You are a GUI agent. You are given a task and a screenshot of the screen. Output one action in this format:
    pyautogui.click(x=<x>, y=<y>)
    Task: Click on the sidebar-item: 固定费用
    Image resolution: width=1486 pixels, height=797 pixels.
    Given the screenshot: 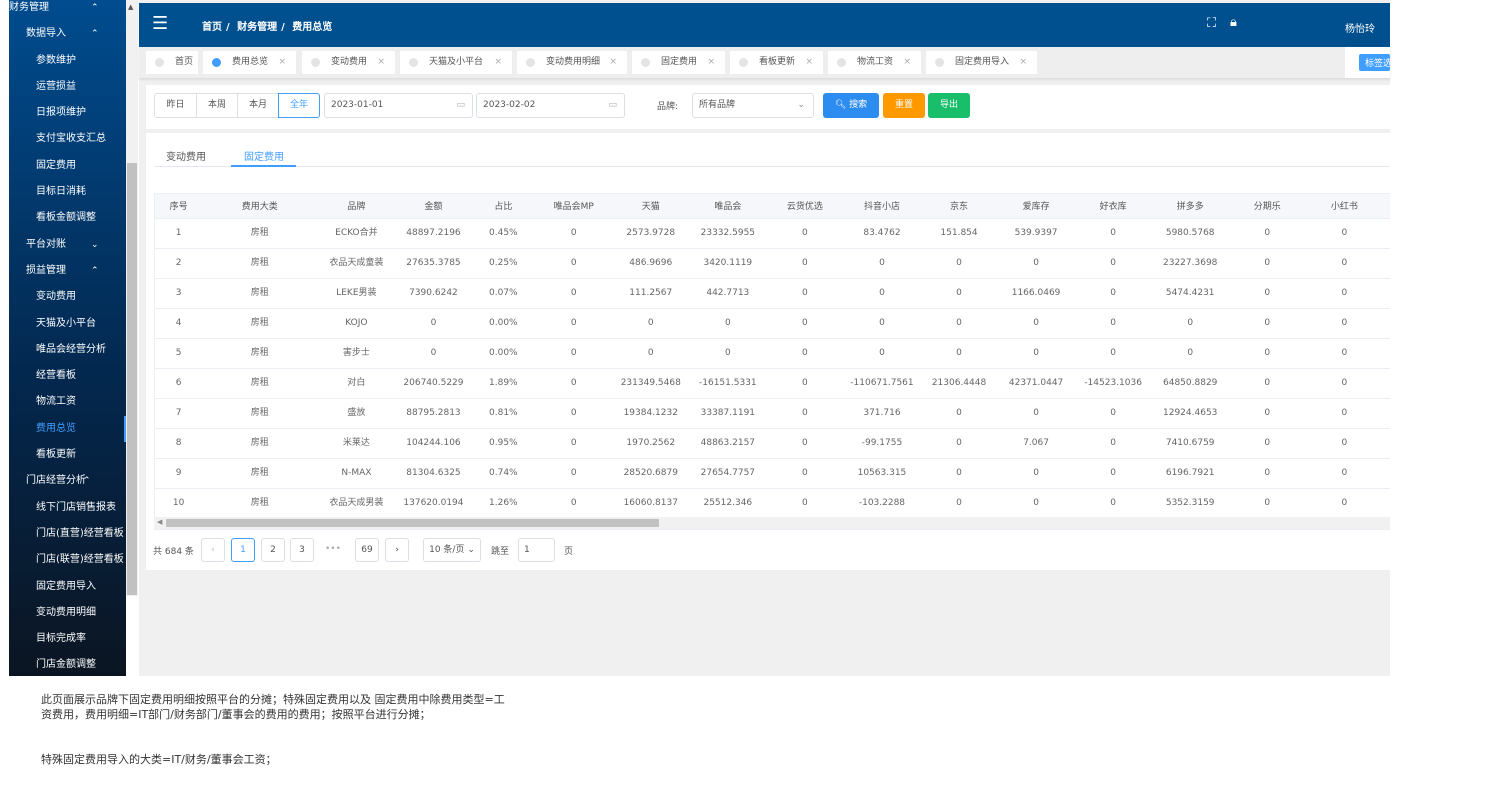 What is the action you would take?
    pyautogui.click(x=67, y=166)
    